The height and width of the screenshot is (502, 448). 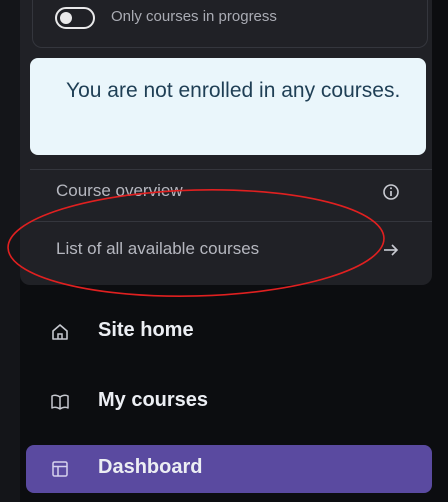 What do you see at coordinates (158, 248) in the screenshot?
I see `all-courses-label: List of all available courses` at bounding box center [158, 248].